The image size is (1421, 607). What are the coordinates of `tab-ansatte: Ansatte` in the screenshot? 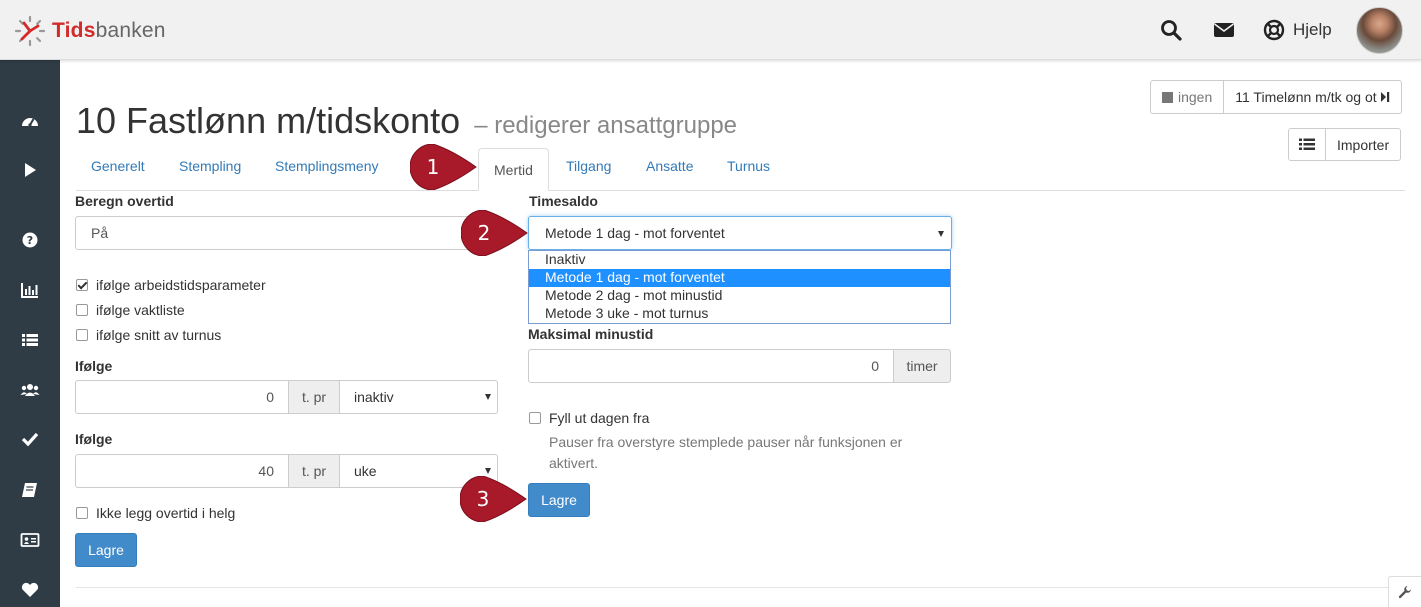 It's located at (669, 166).